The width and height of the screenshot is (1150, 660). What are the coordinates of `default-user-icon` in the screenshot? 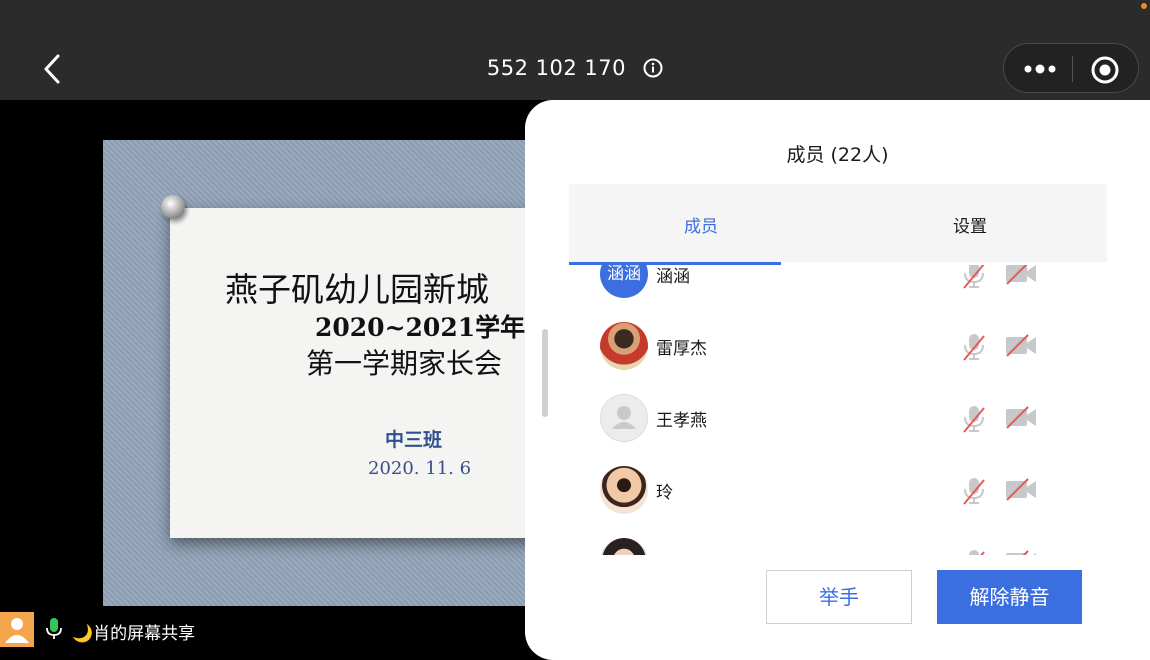 It's located at (624, 417).